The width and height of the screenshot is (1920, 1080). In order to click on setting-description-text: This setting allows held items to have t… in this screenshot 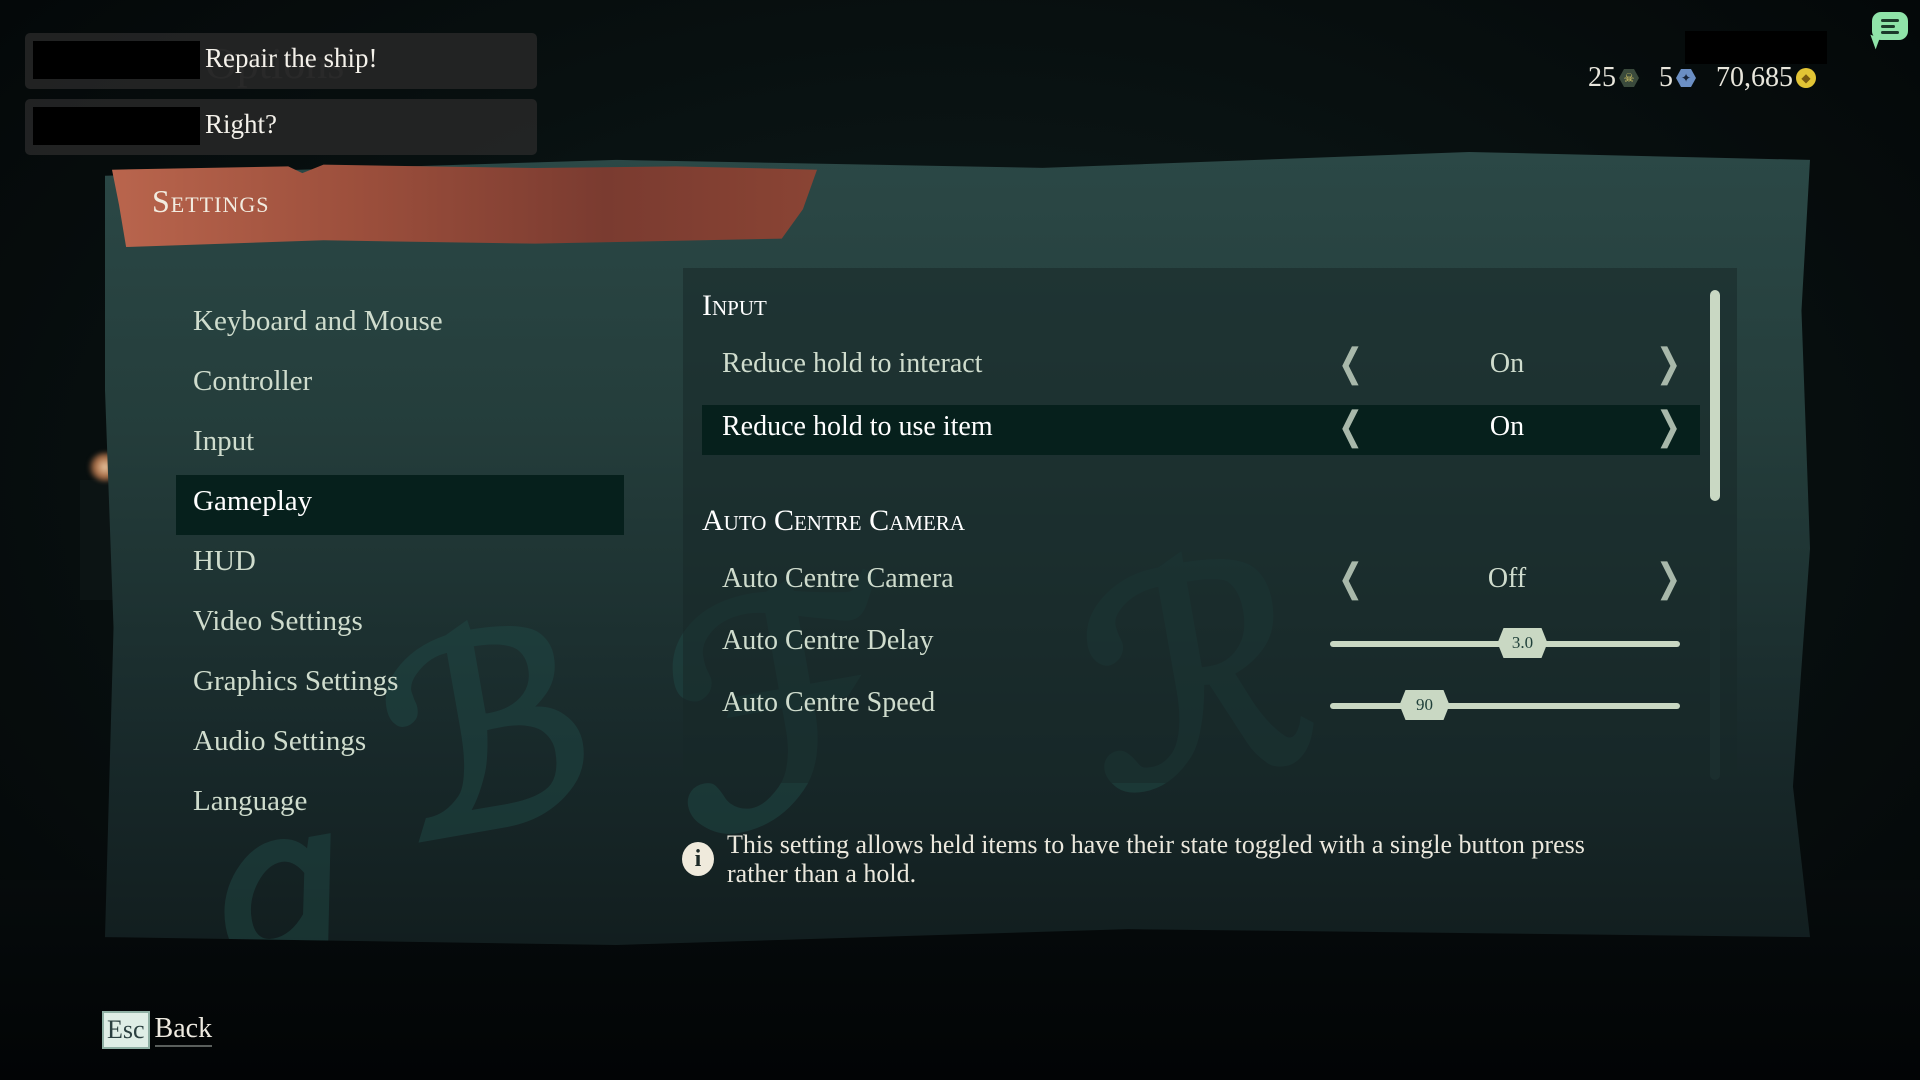, I will do `click(1156, 859)`.